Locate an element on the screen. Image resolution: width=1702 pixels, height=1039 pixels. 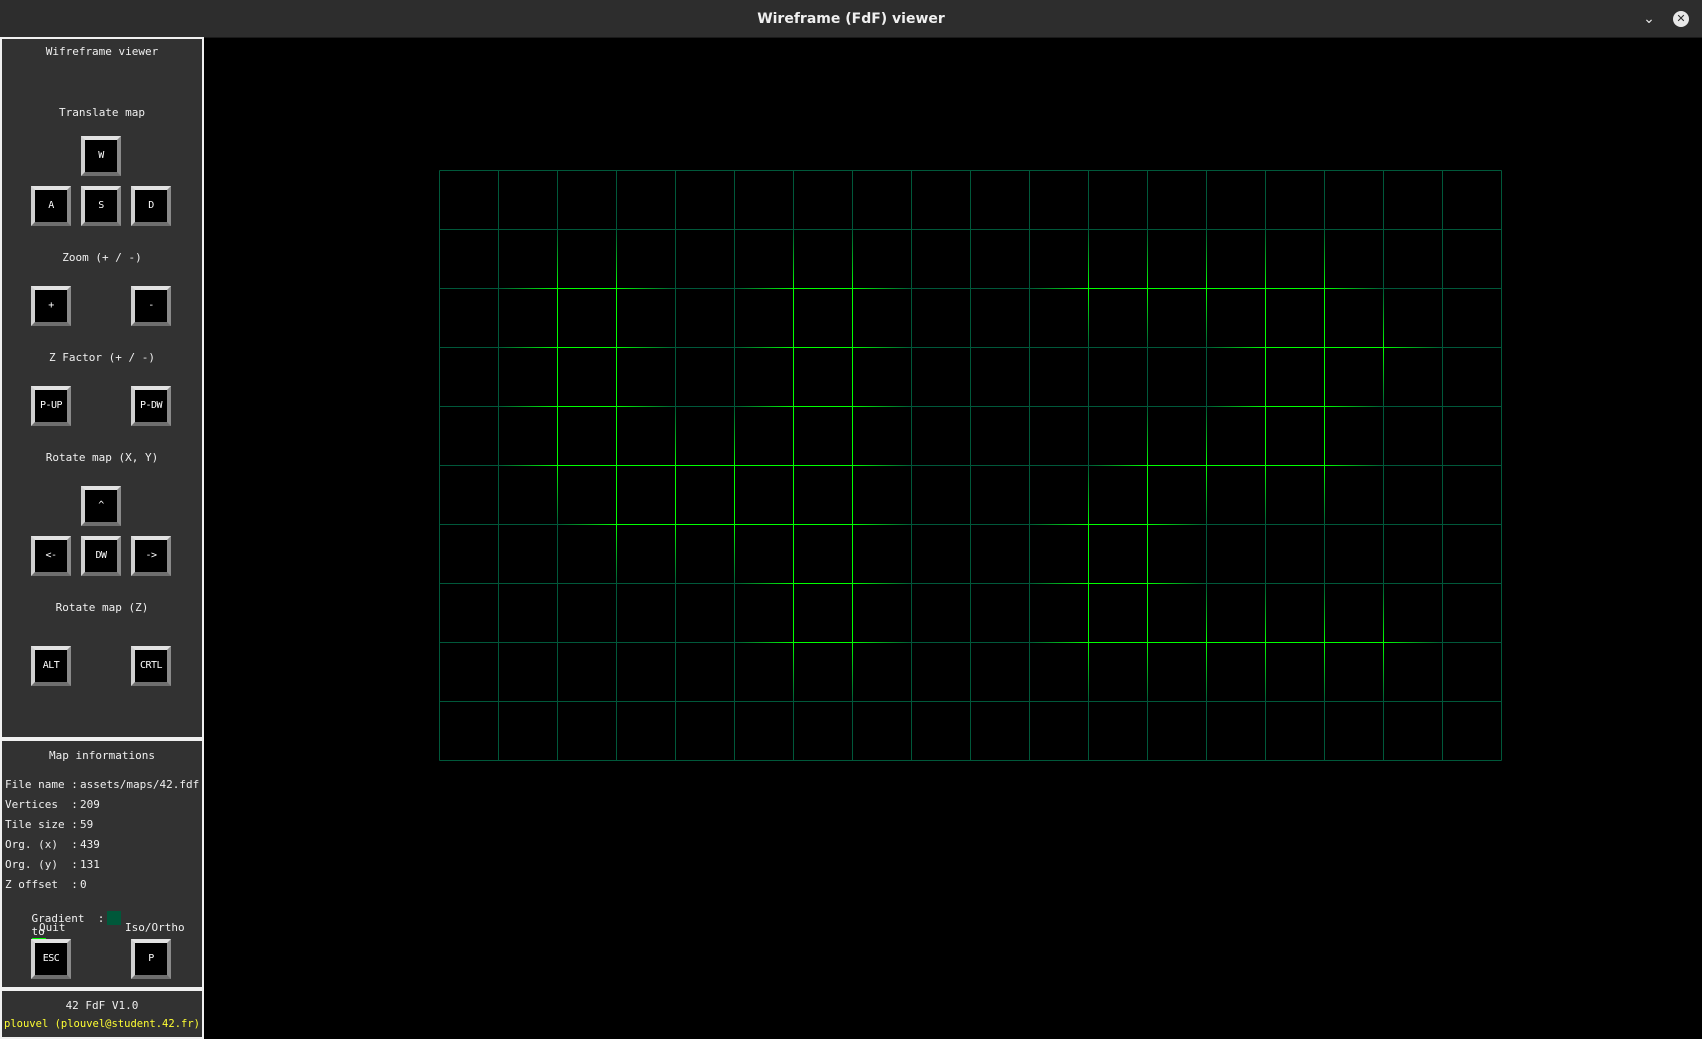
info-row-z-offset: Z offset :0 is located at coordinates (46, 884).